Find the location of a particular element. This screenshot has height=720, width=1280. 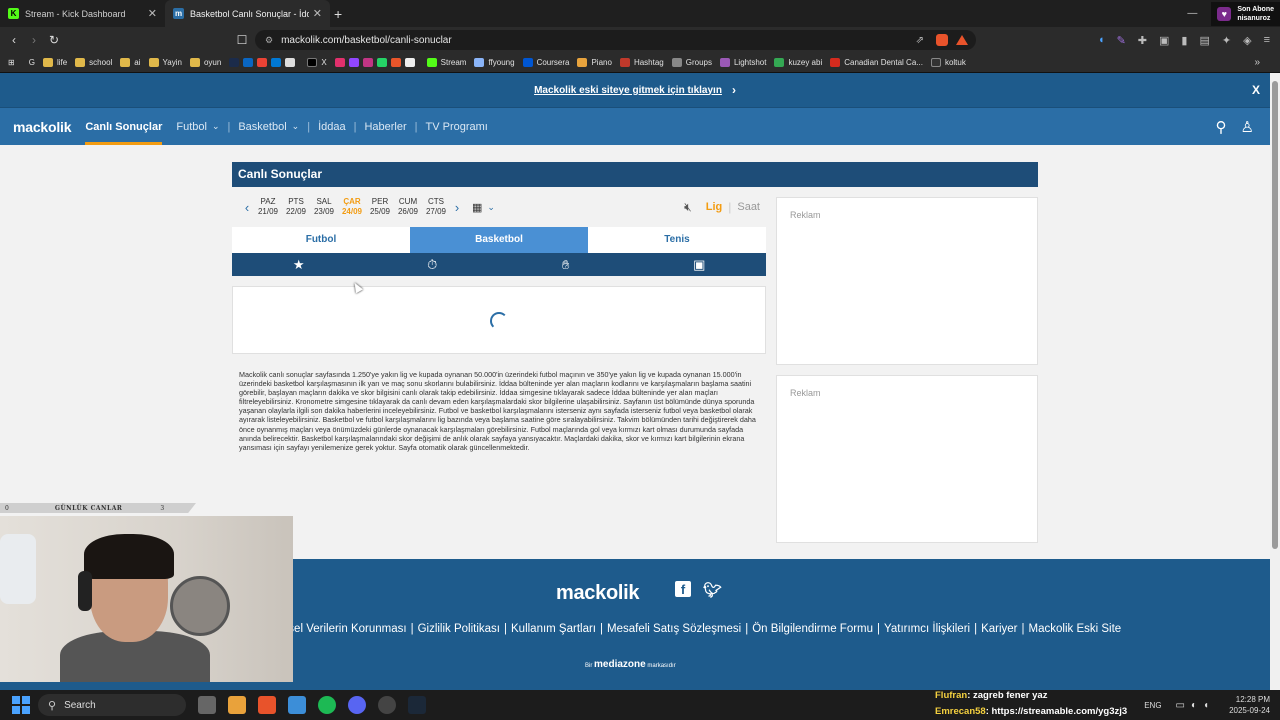

nav-basketbol: Basketbol ⌄ is located at coordinates (268, 126).